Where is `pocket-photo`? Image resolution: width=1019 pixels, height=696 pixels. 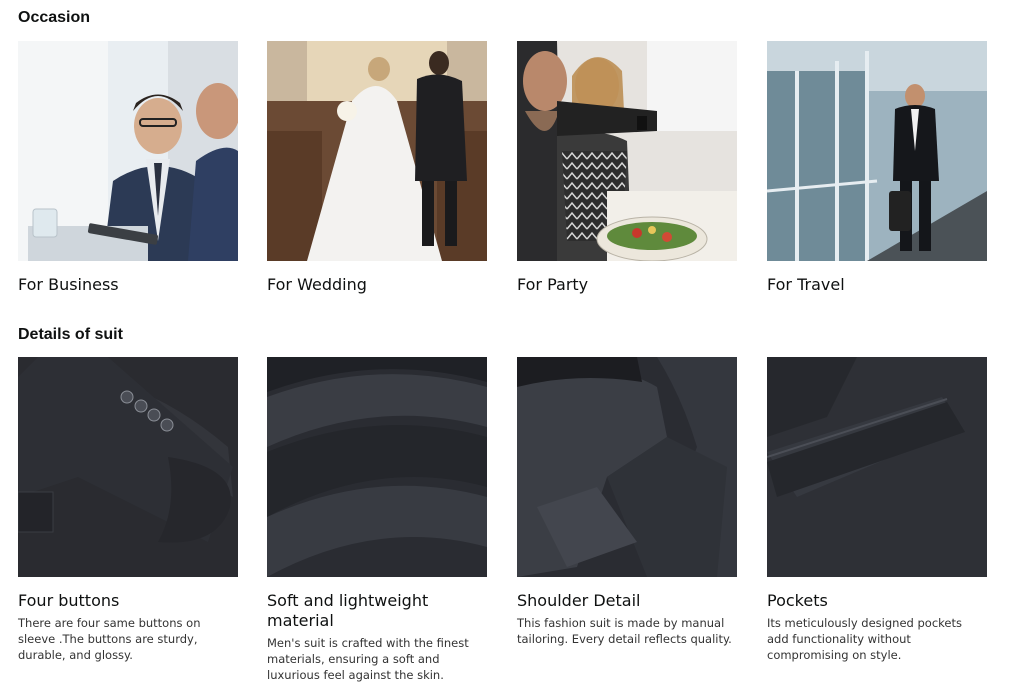
pocket-photo is located at coordinates (877, 467).